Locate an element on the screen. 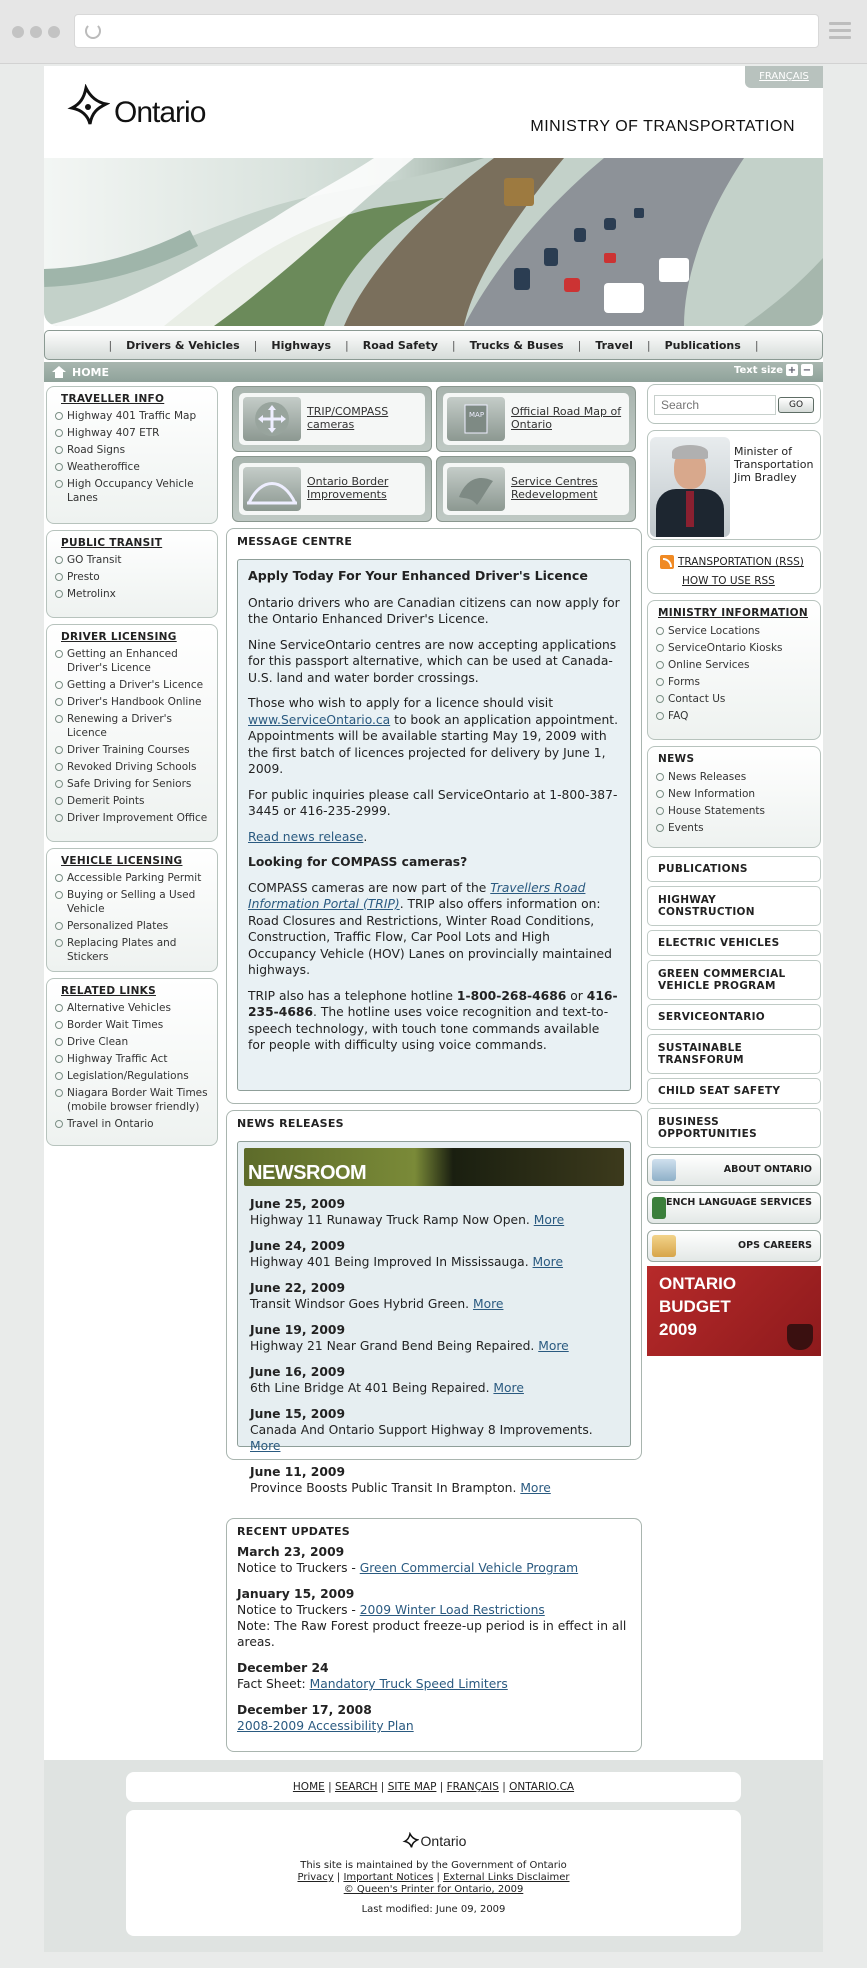 The width and height of the screenshot is (867, 1968). link-revoked-schools: Revoked Driving Schools is located at coordinates (132, 767).